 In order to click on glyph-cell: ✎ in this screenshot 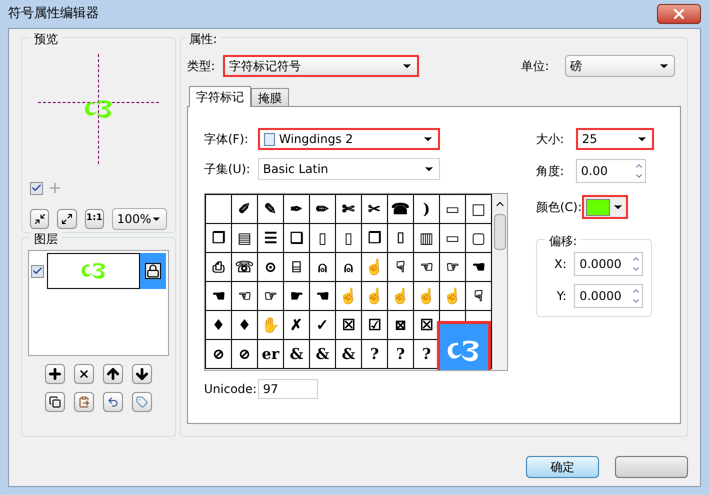, I will do `click(270, 209)`.